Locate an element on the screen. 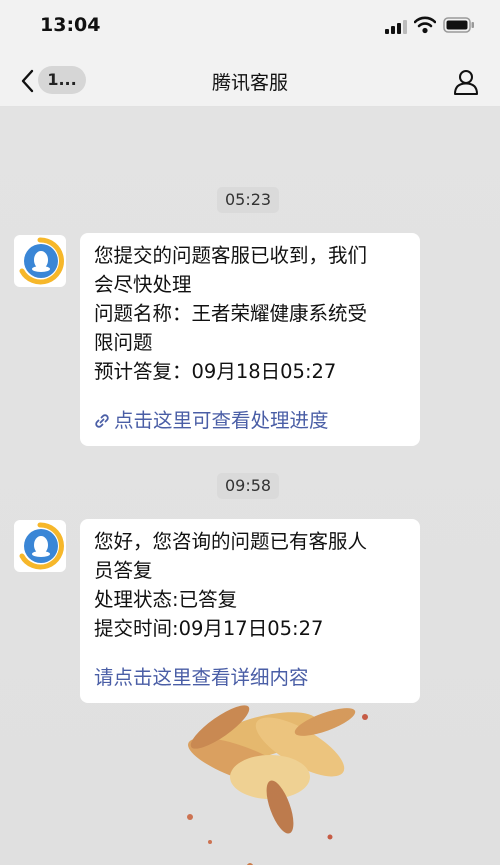 The image size is (500, 865). message-text-line: 预计答复：09月18日05:27 is located at coordinates (215, 371).